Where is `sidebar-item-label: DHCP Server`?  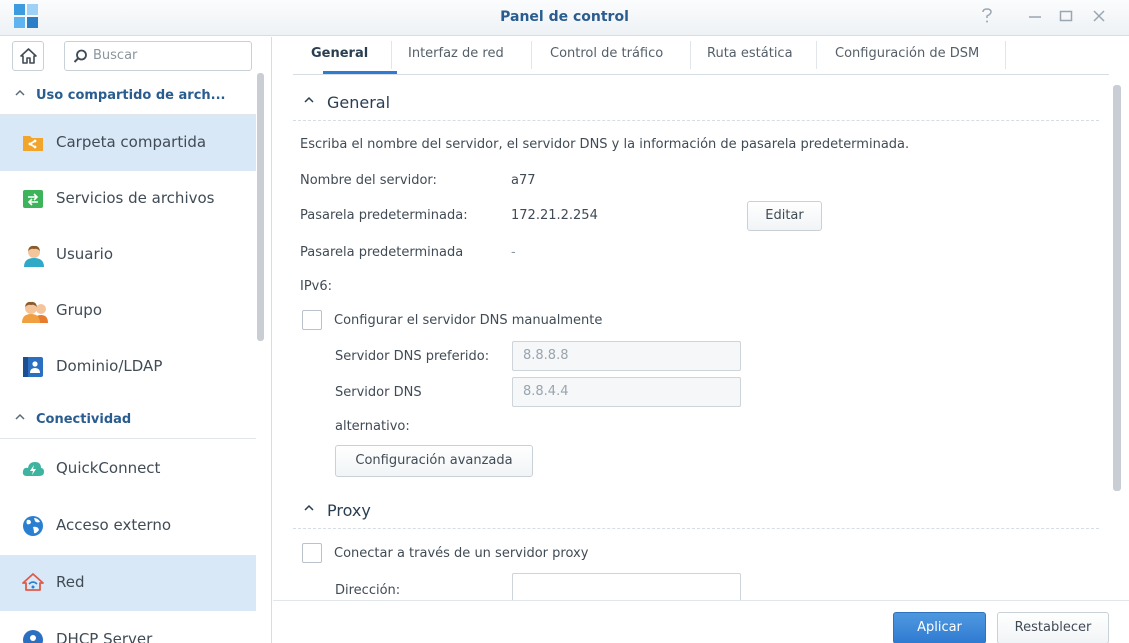
sidebar-item-label: DHCP Server is located at coordinates (104, 636).